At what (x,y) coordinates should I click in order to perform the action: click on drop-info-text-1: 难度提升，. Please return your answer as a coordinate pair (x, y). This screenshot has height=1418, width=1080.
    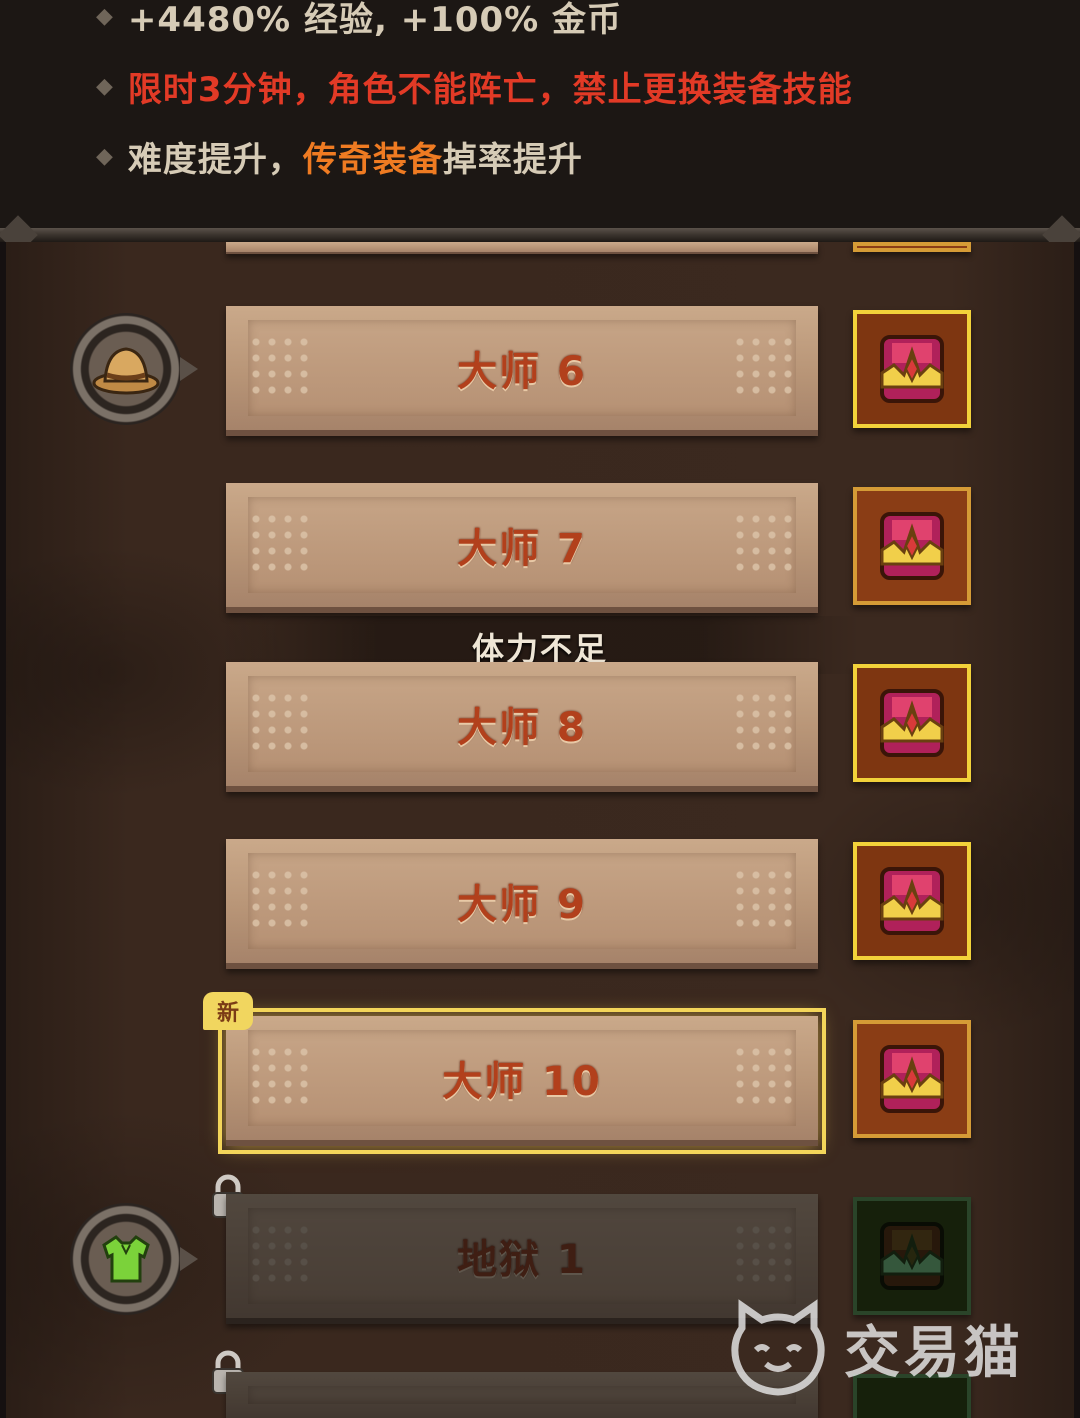
    Looking at the image, I should click on (215, 159).